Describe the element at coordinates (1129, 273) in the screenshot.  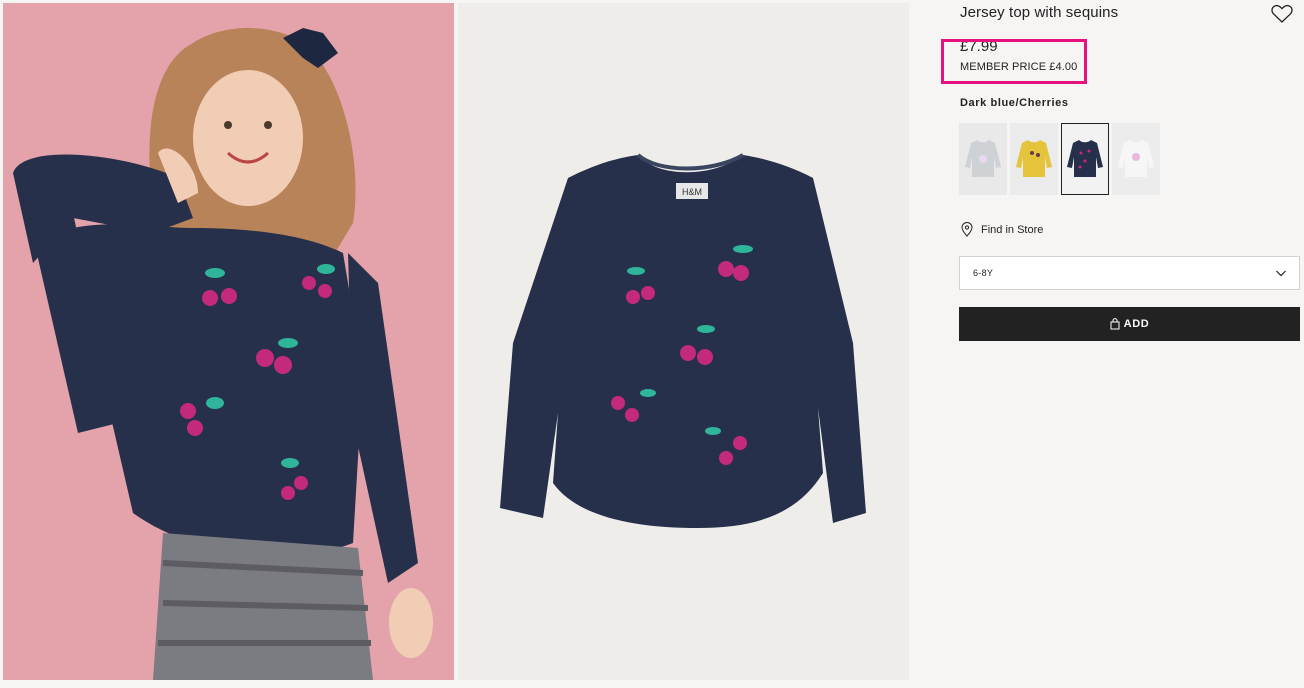
I see `size-select: 6-8Y` at that location.